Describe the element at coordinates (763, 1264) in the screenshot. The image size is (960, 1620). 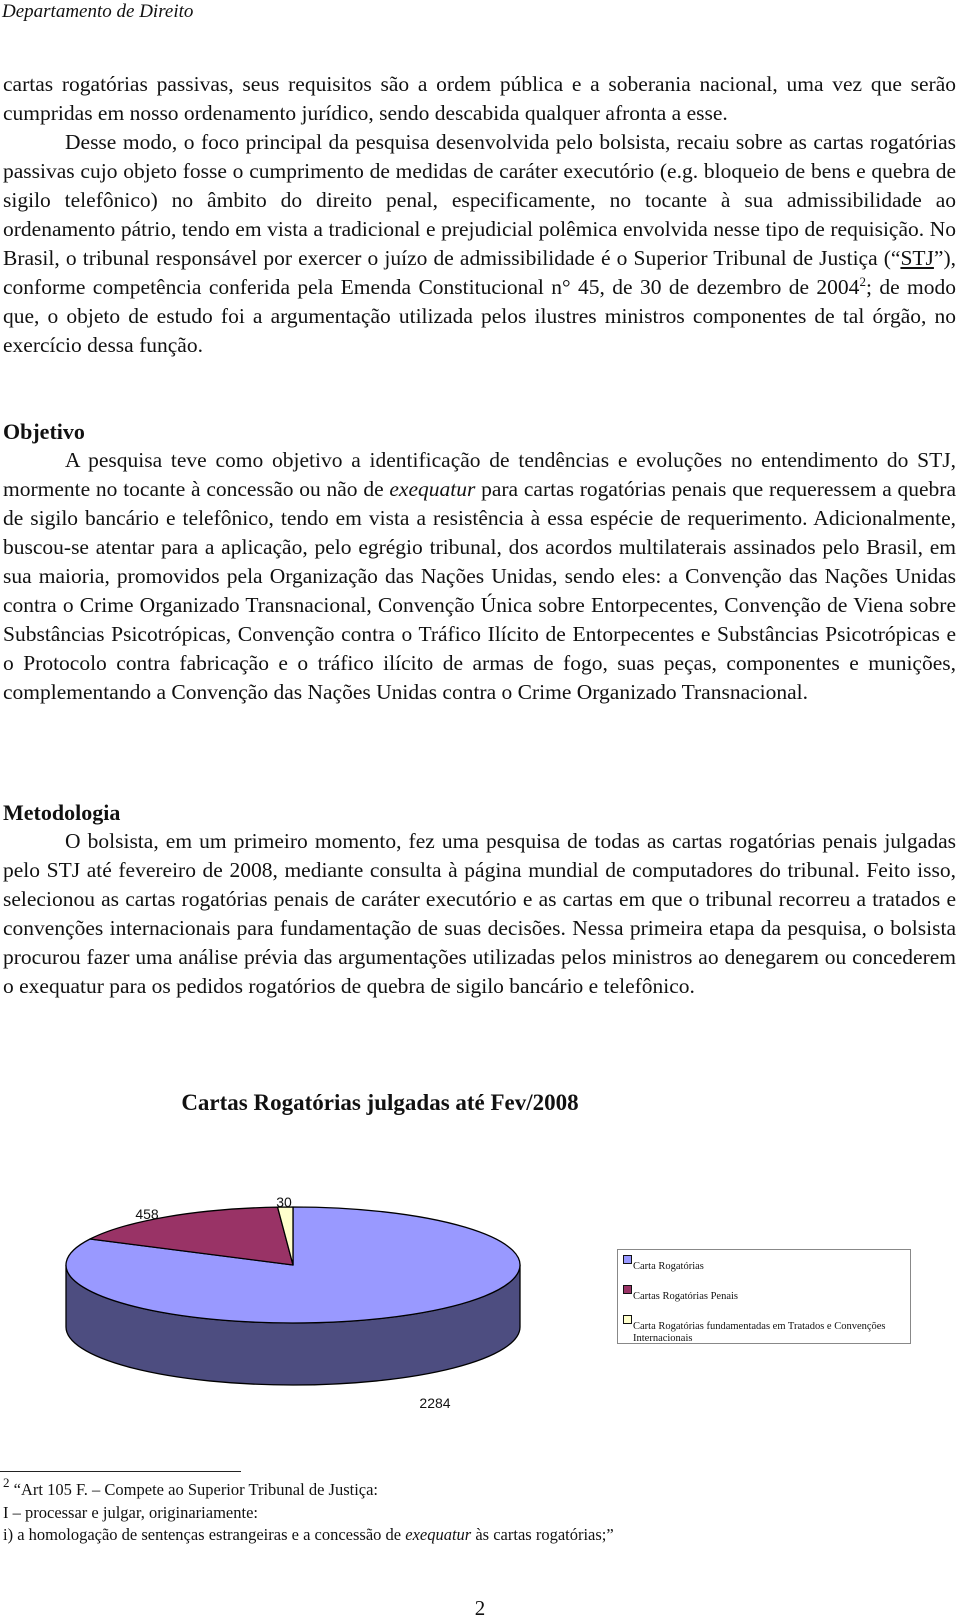
I see `legend-item-0: Carta Rogatórias` at that location.